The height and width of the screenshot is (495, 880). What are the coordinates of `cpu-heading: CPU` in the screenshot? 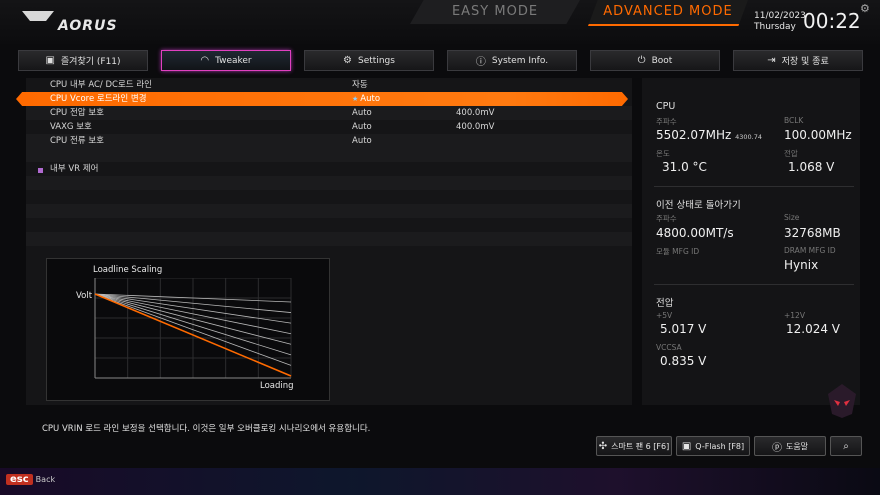 It's located at (666, 106).